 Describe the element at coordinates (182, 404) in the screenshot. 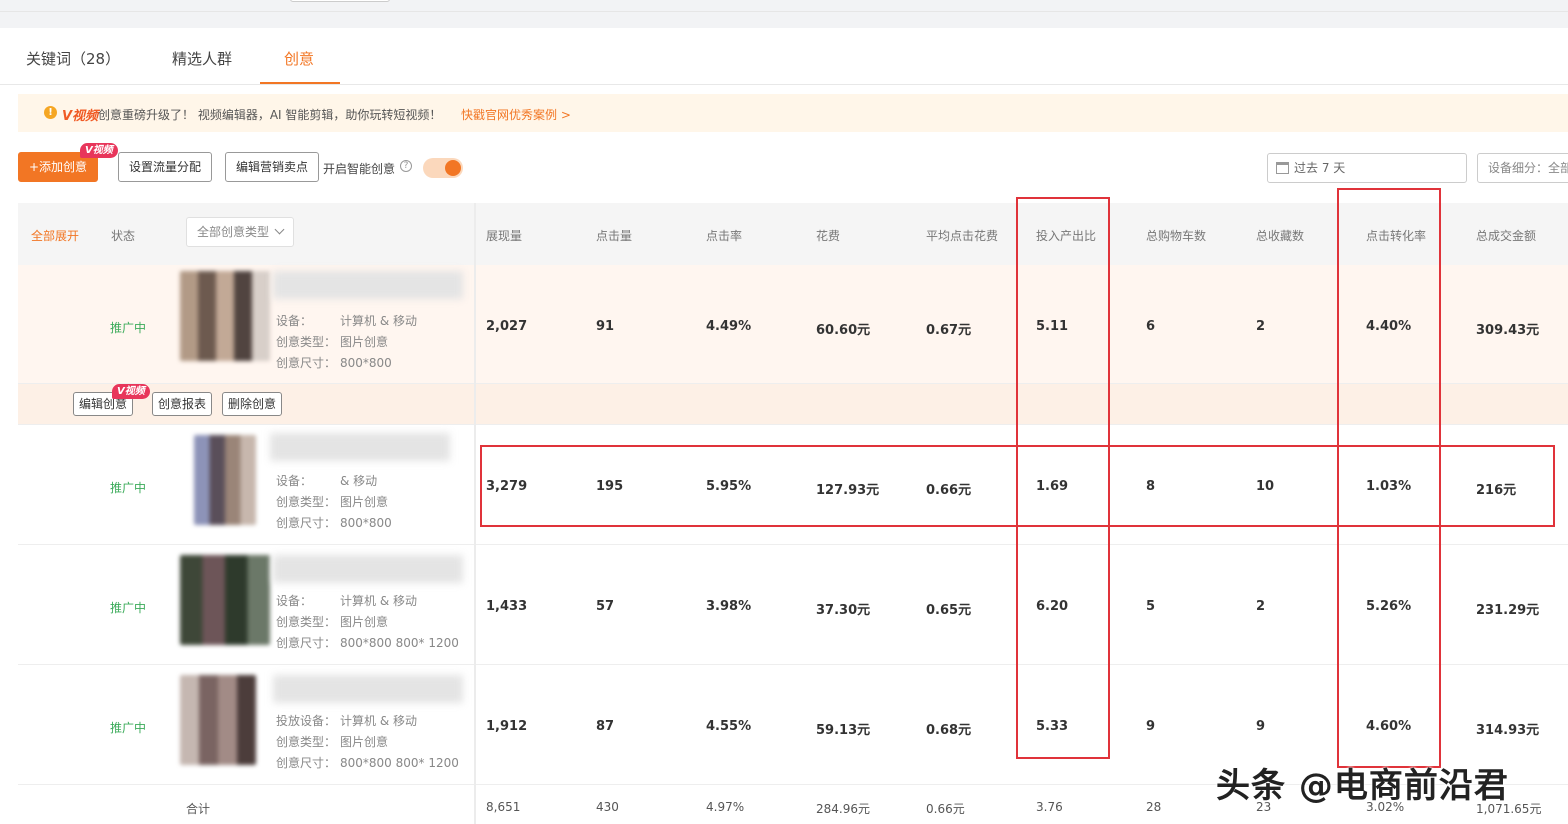

I see `creative-report-button: 创意报表` at that location.